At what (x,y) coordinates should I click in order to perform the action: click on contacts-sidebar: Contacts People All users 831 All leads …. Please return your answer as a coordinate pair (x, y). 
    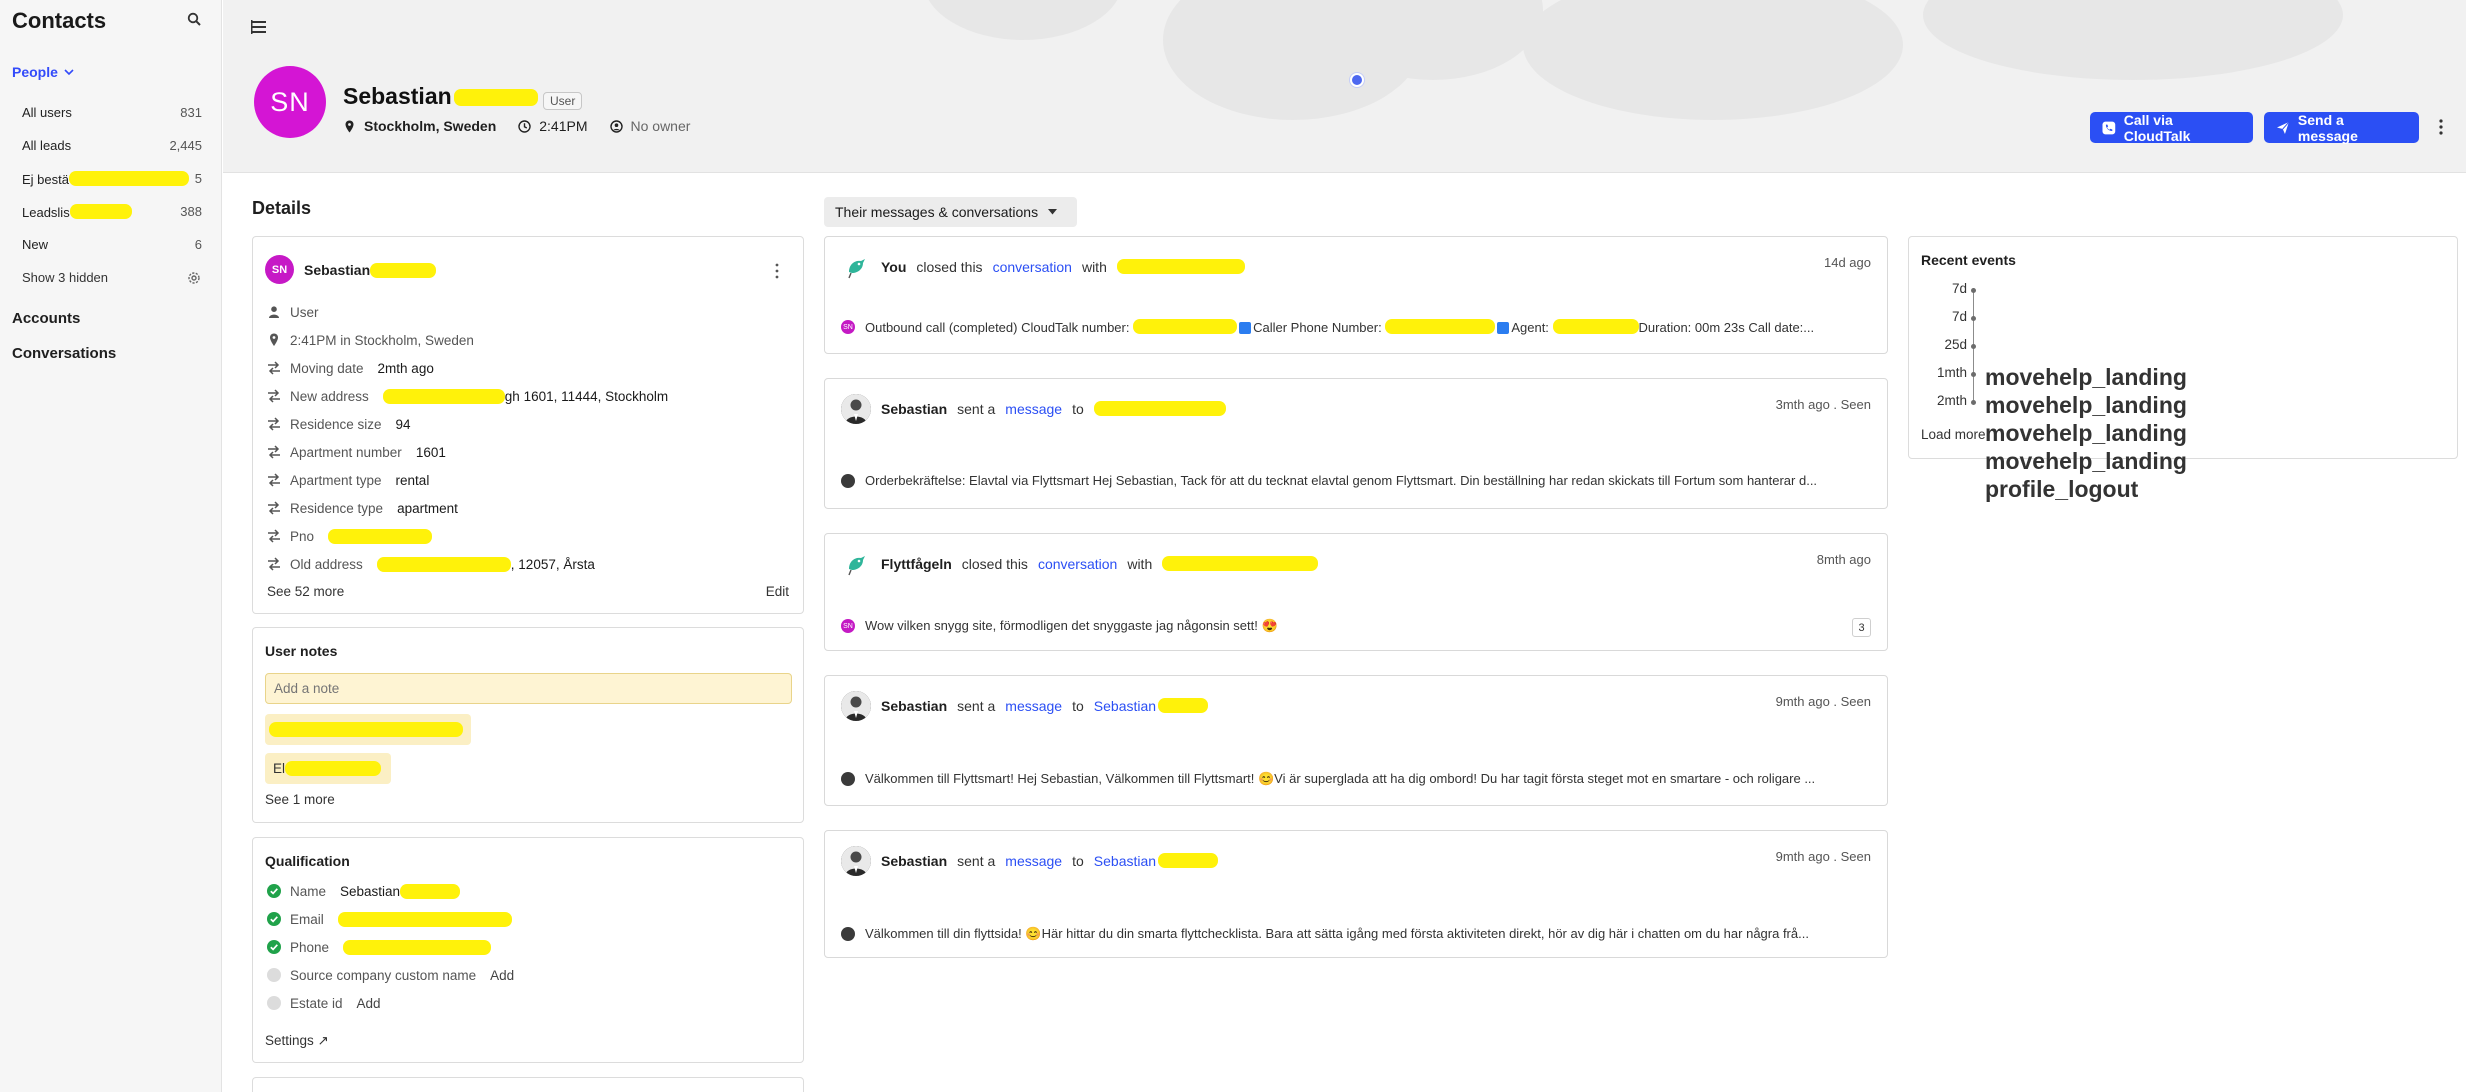
    Looking at the image, I should click on (111, 546).